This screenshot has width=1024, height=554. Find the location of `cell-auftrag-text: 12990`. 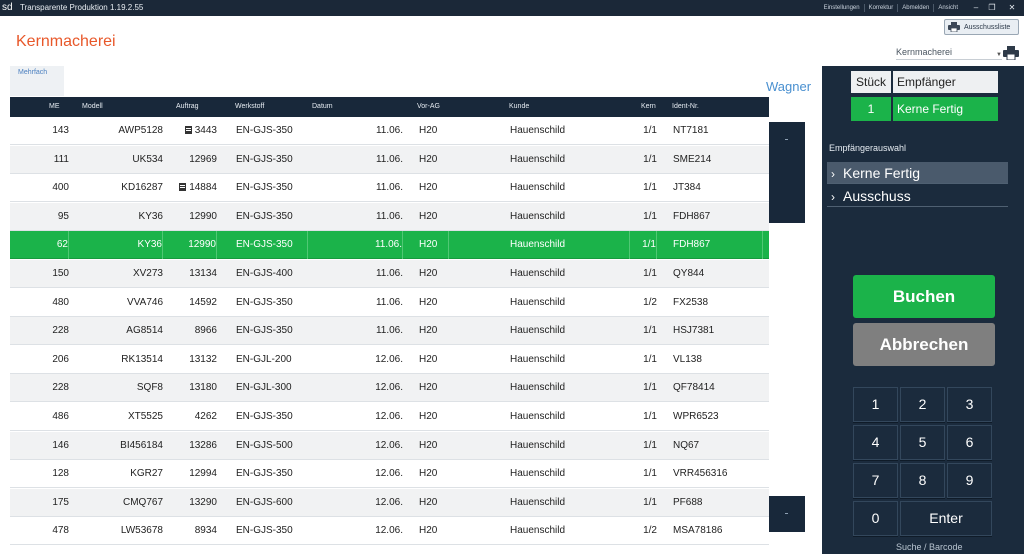

cell-auftrag-text: 12990 is located at coordinates (203, 216).